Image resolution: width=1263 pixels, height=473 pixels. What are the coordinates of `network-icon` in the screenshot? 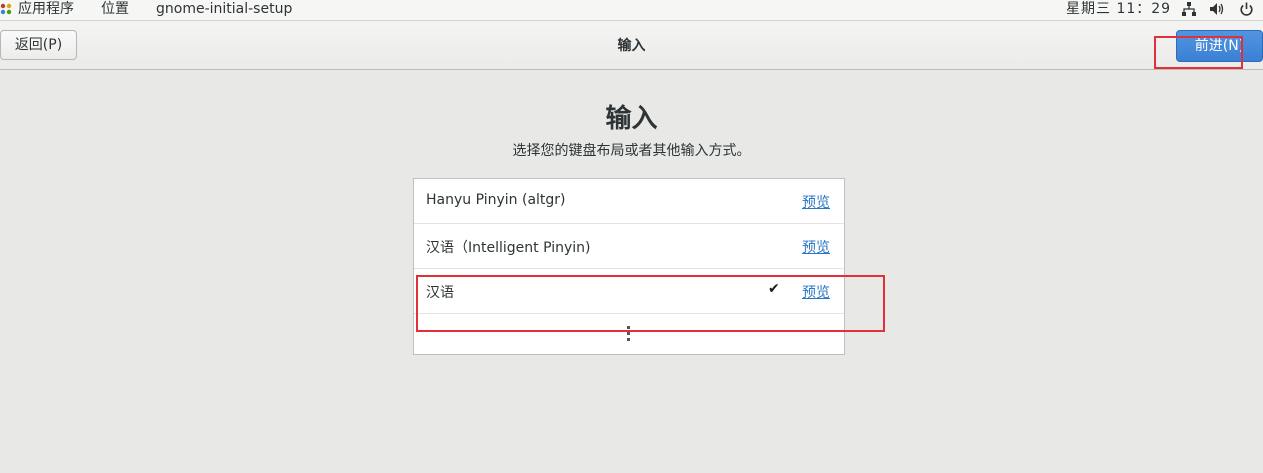 It's located at (1189, 9).